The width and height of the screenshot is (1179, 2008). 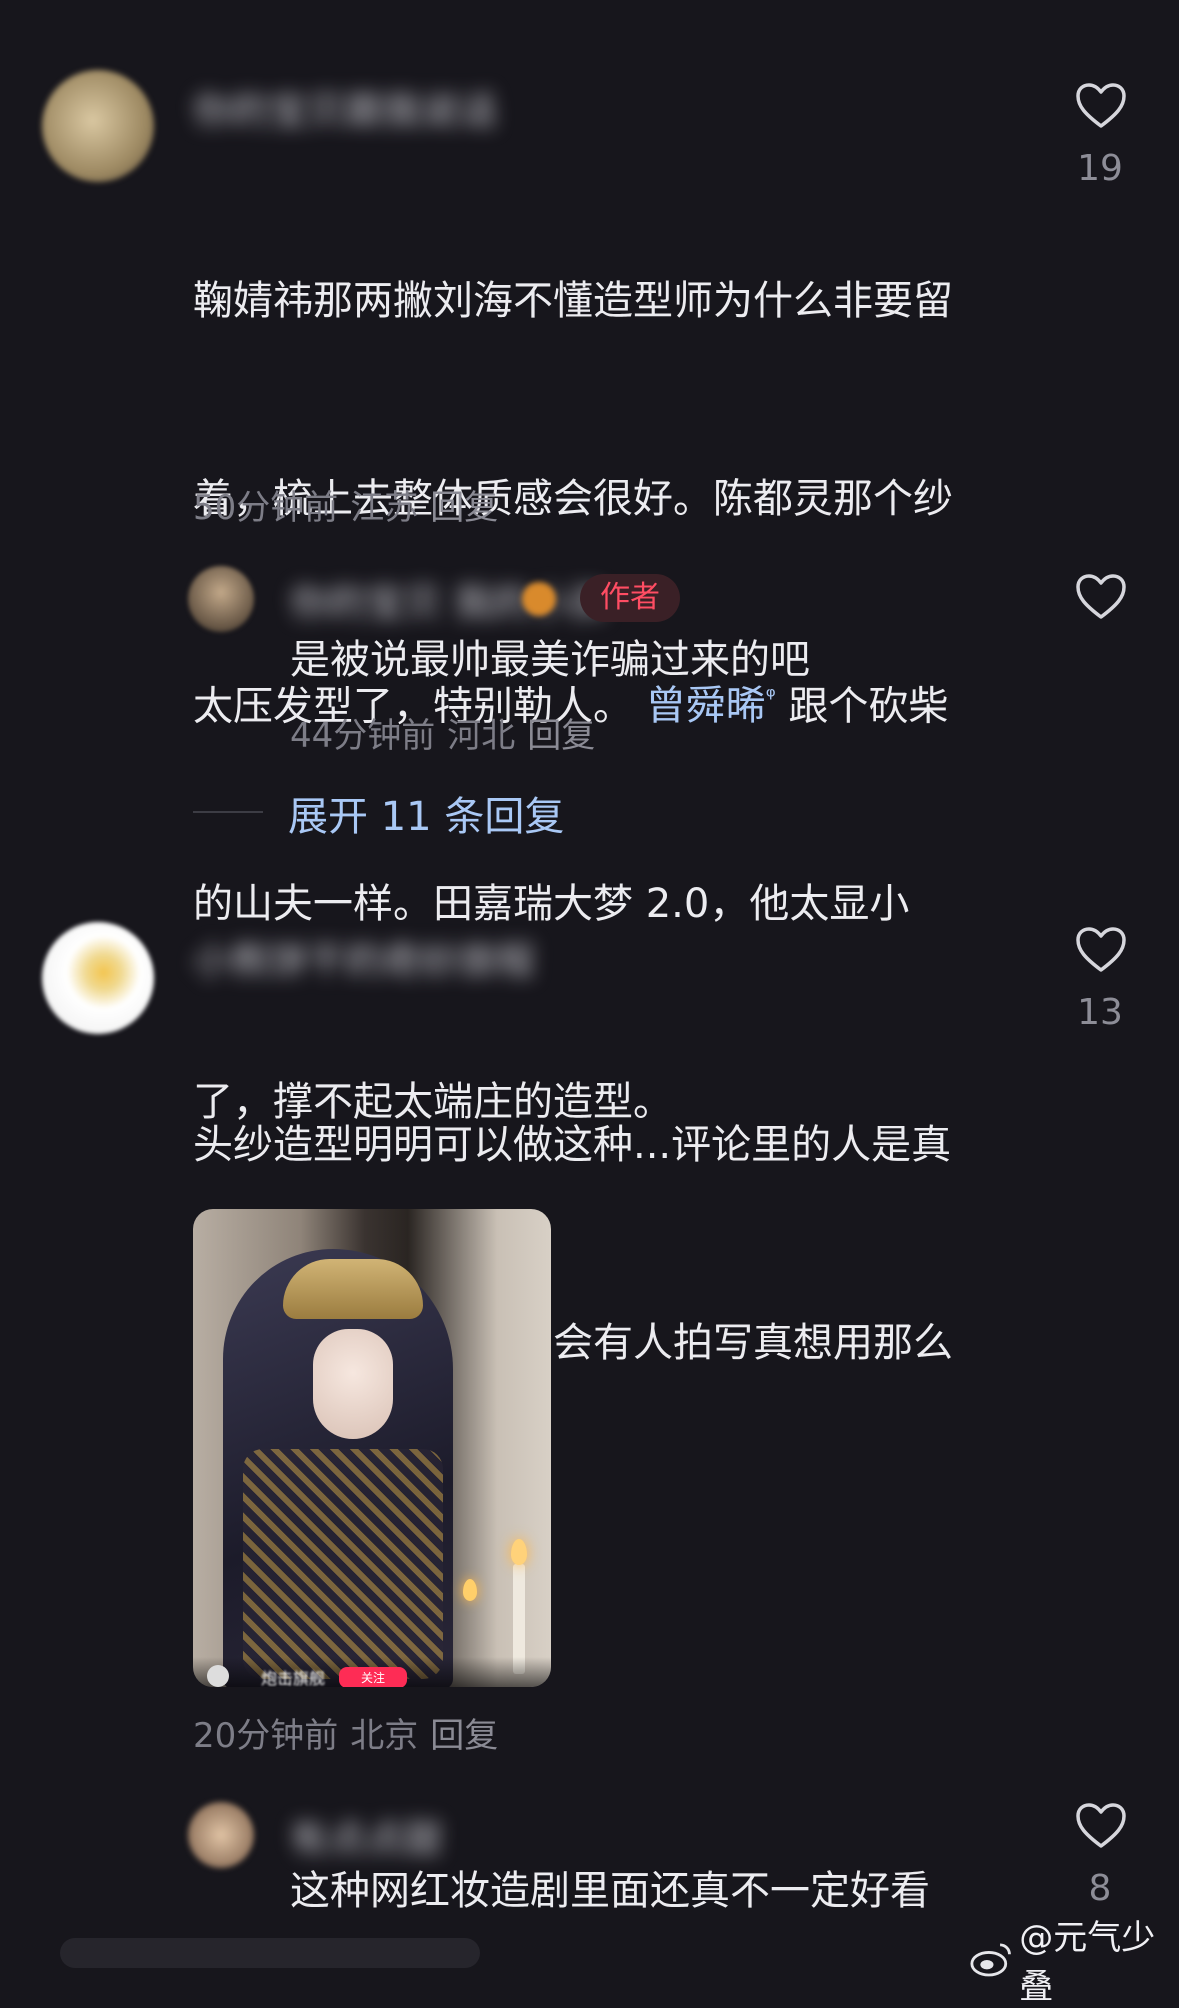 What do you see at coordinates (1100, 1888) in the screenshot?
I see `like-count: 8` at bounding box center [1100, 1888].